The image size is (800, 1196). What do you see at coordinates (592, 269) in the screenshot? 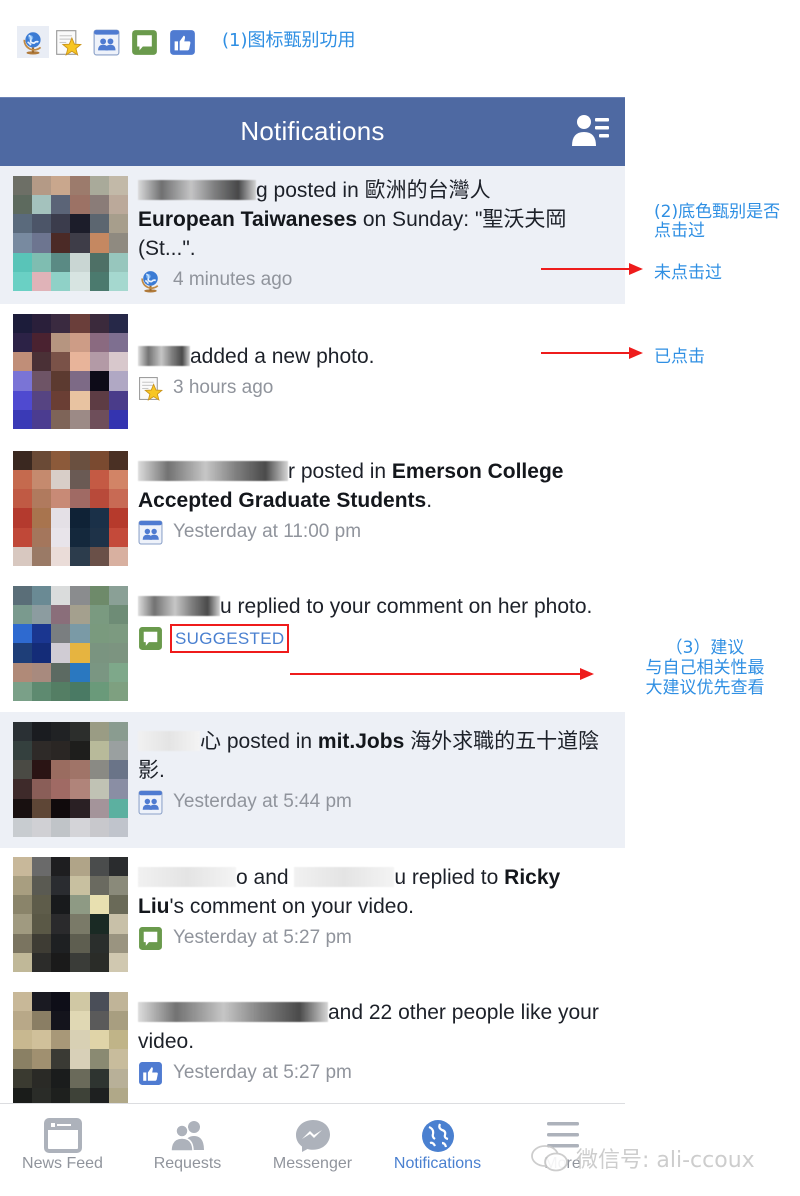
I see `unread-arrow` at bounding box center [592, 269].